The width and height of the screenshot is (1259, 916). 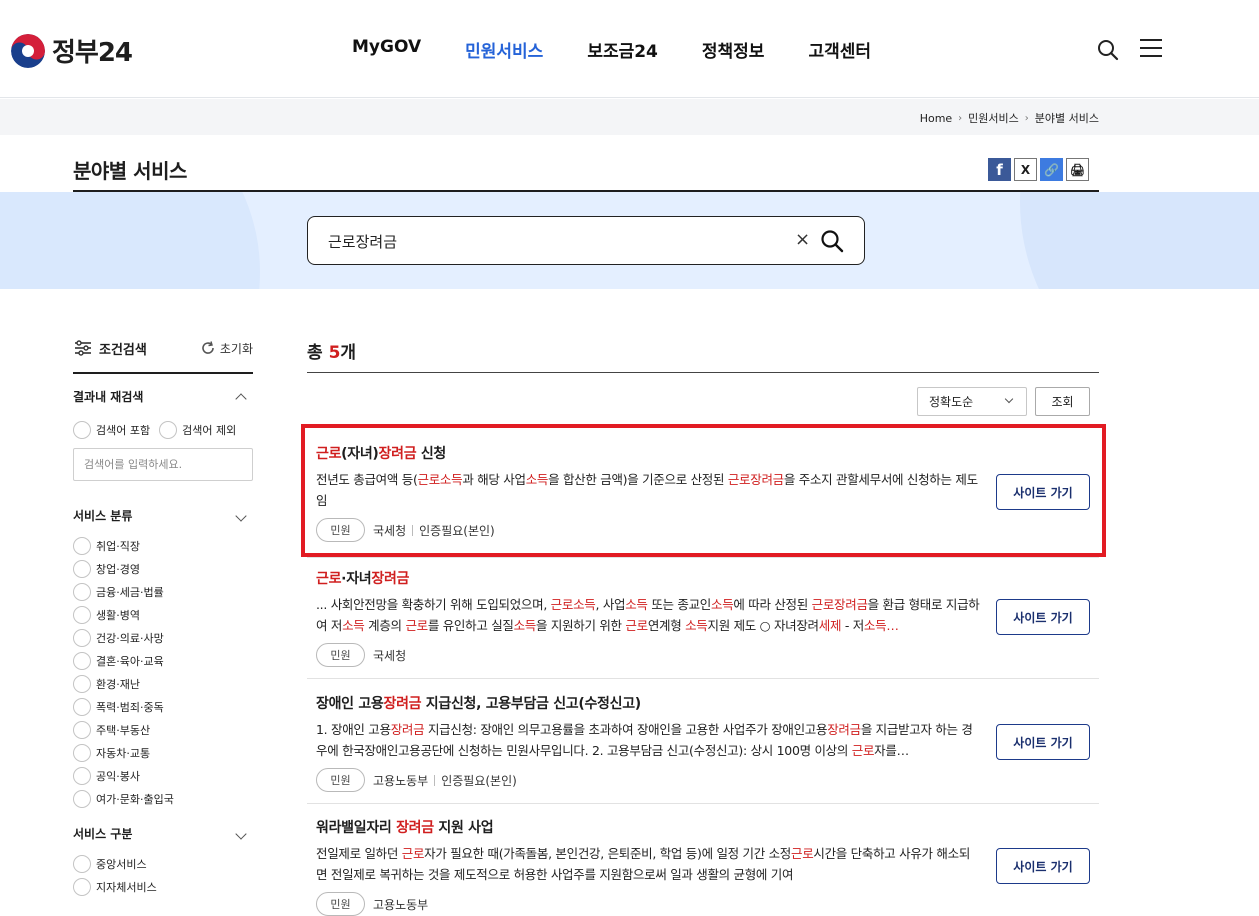 I want to click on section-refine-toggle: 결과내 재검색, so click(x=163, y=396).